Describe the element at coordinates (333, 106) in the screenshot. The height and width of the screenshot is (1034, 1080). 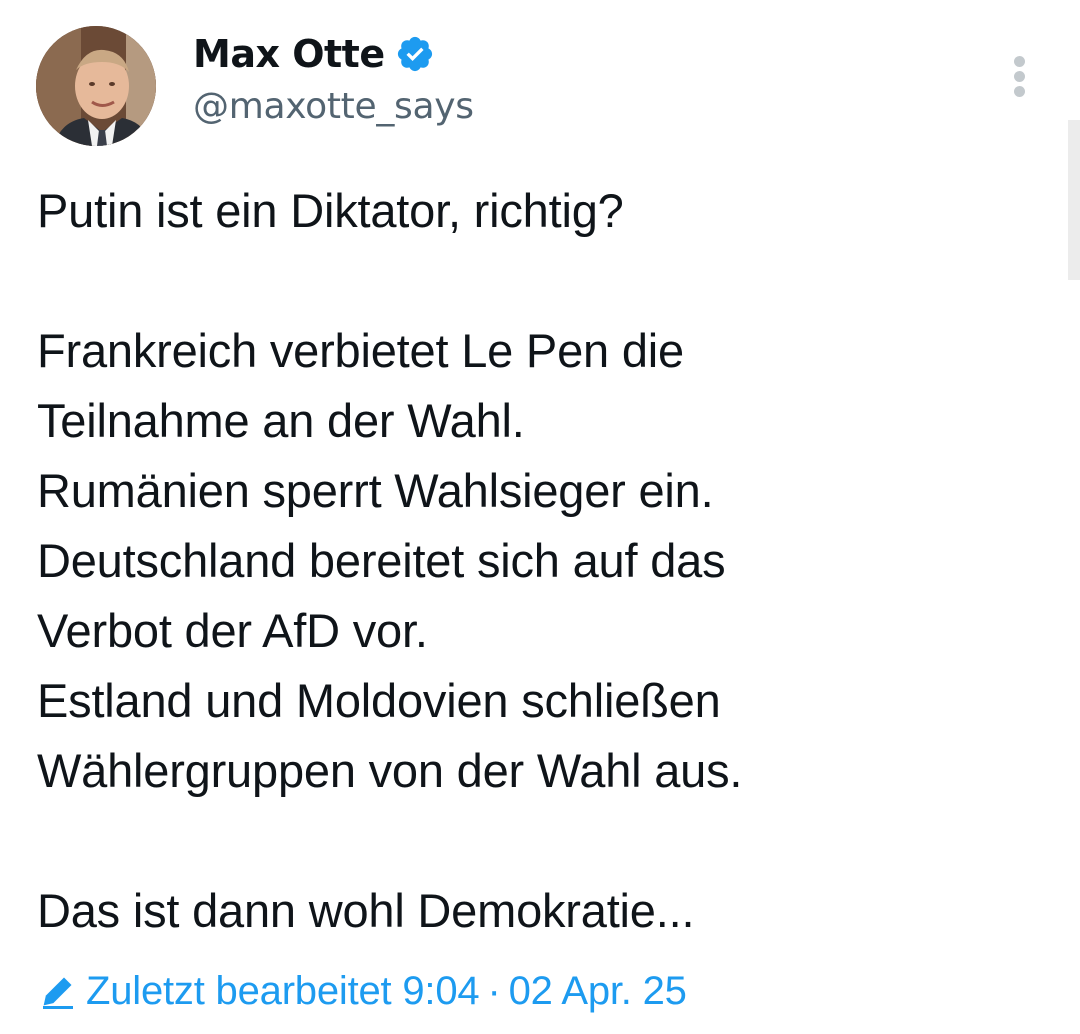
I see `author-handle: @maxotte_says` at that location.